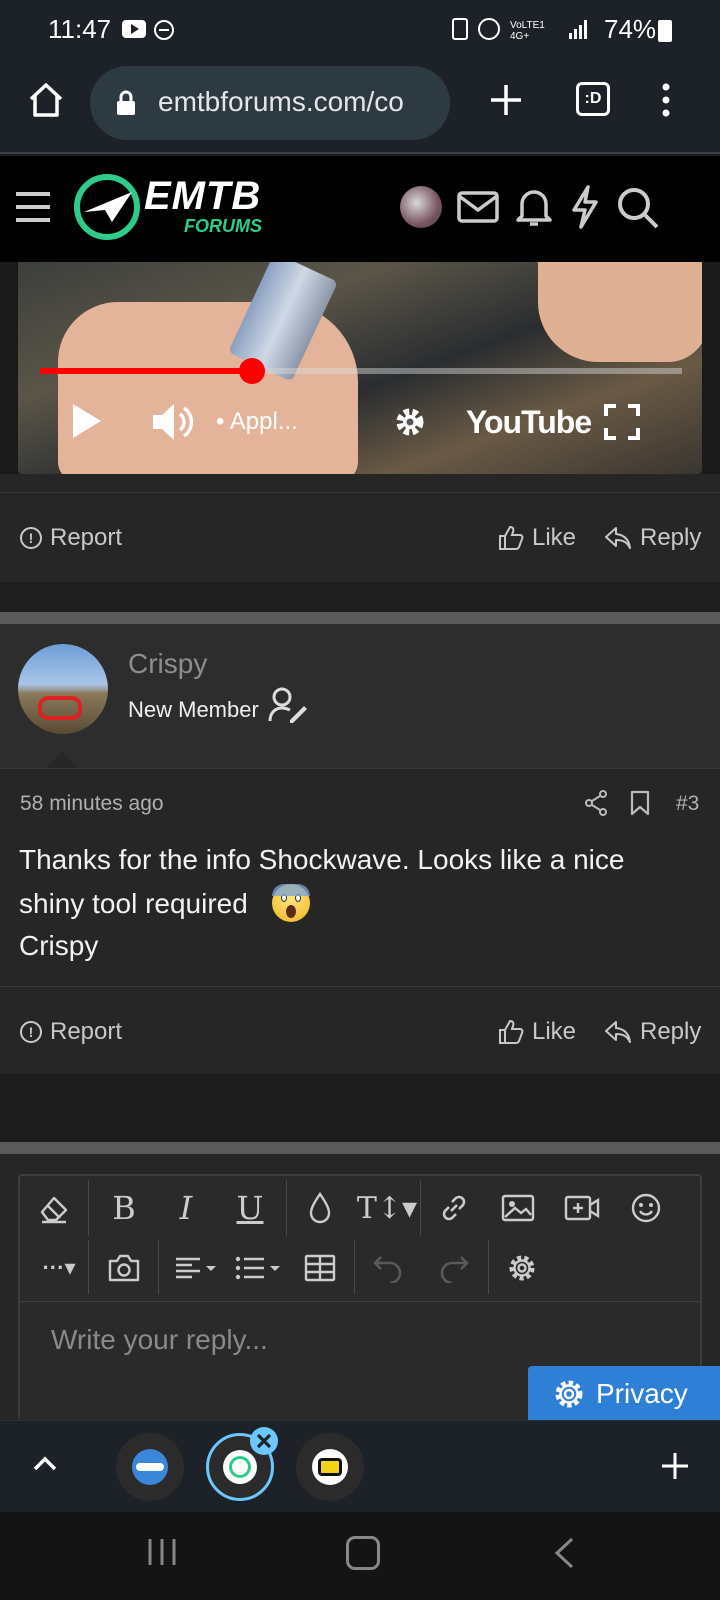  I want to click on insert-video-icon, so click(582, 1208).